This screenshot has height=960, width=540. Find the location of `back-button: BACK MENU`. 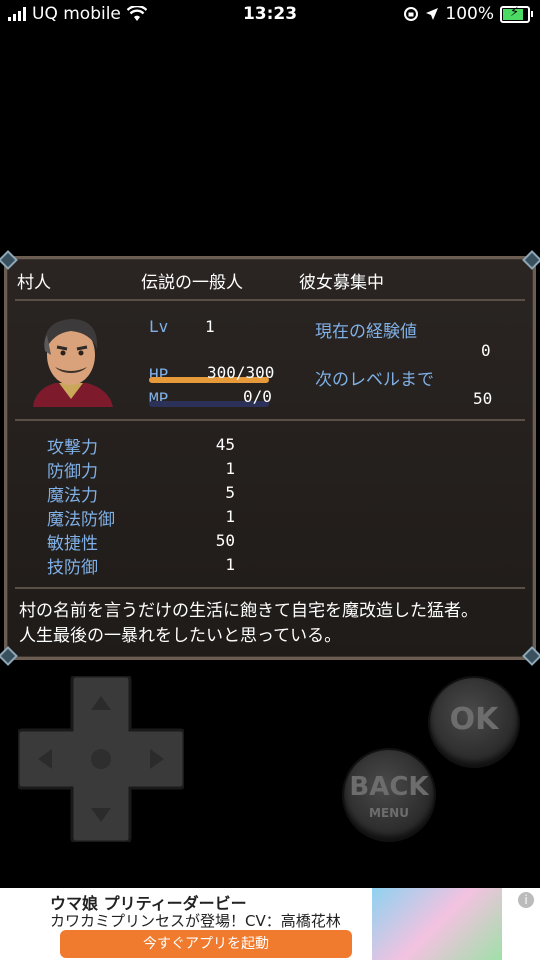

back-button: BACK MENU is located at coordinates (389, 795).